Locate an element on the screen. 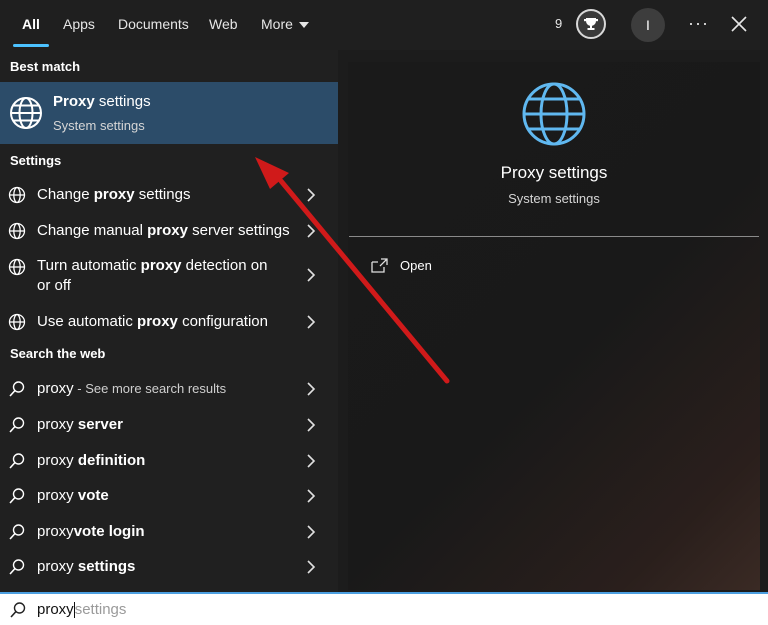  best-match-title: Proxy settings is located at coordinates (102, 101).